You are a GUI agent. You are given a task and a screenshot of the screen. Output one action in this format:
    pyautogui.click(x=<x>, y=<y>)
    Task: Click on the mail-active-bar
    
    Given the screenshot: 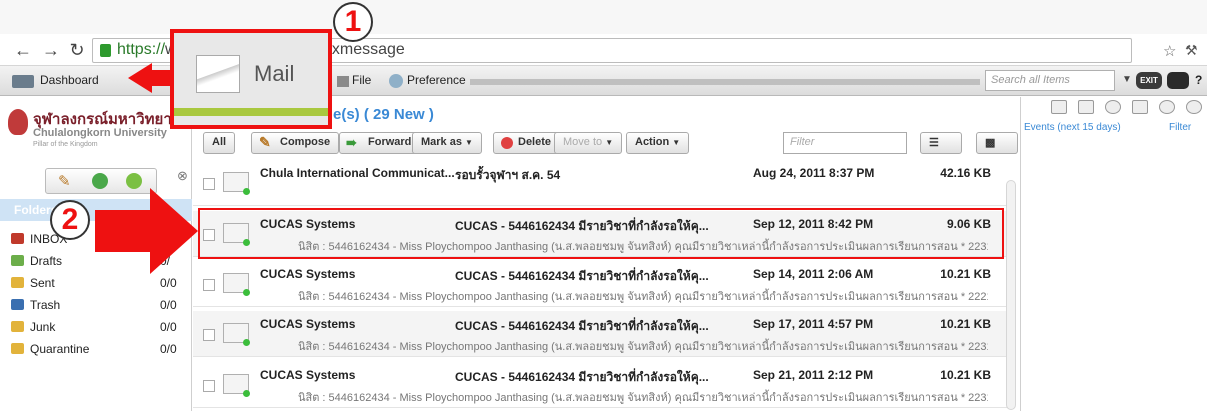 What is the action you would take?
    pyautogui.click(x=251, y=112)
    